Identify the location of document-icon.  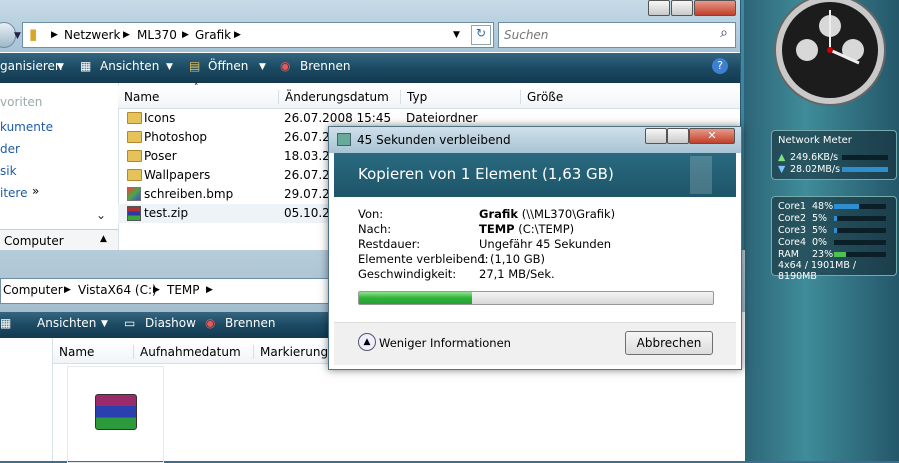
(701, 175).